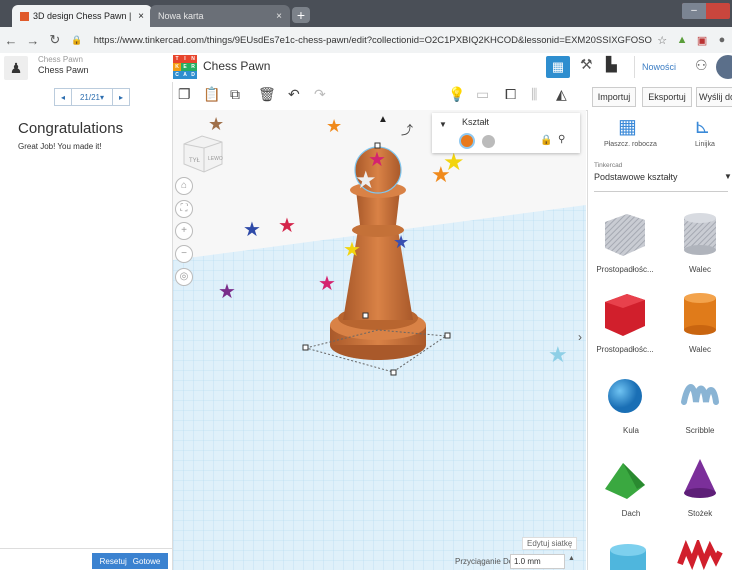 The height and width of the screenshot is (570, 732). I want to click on sphere-shape, so click(625, 396).